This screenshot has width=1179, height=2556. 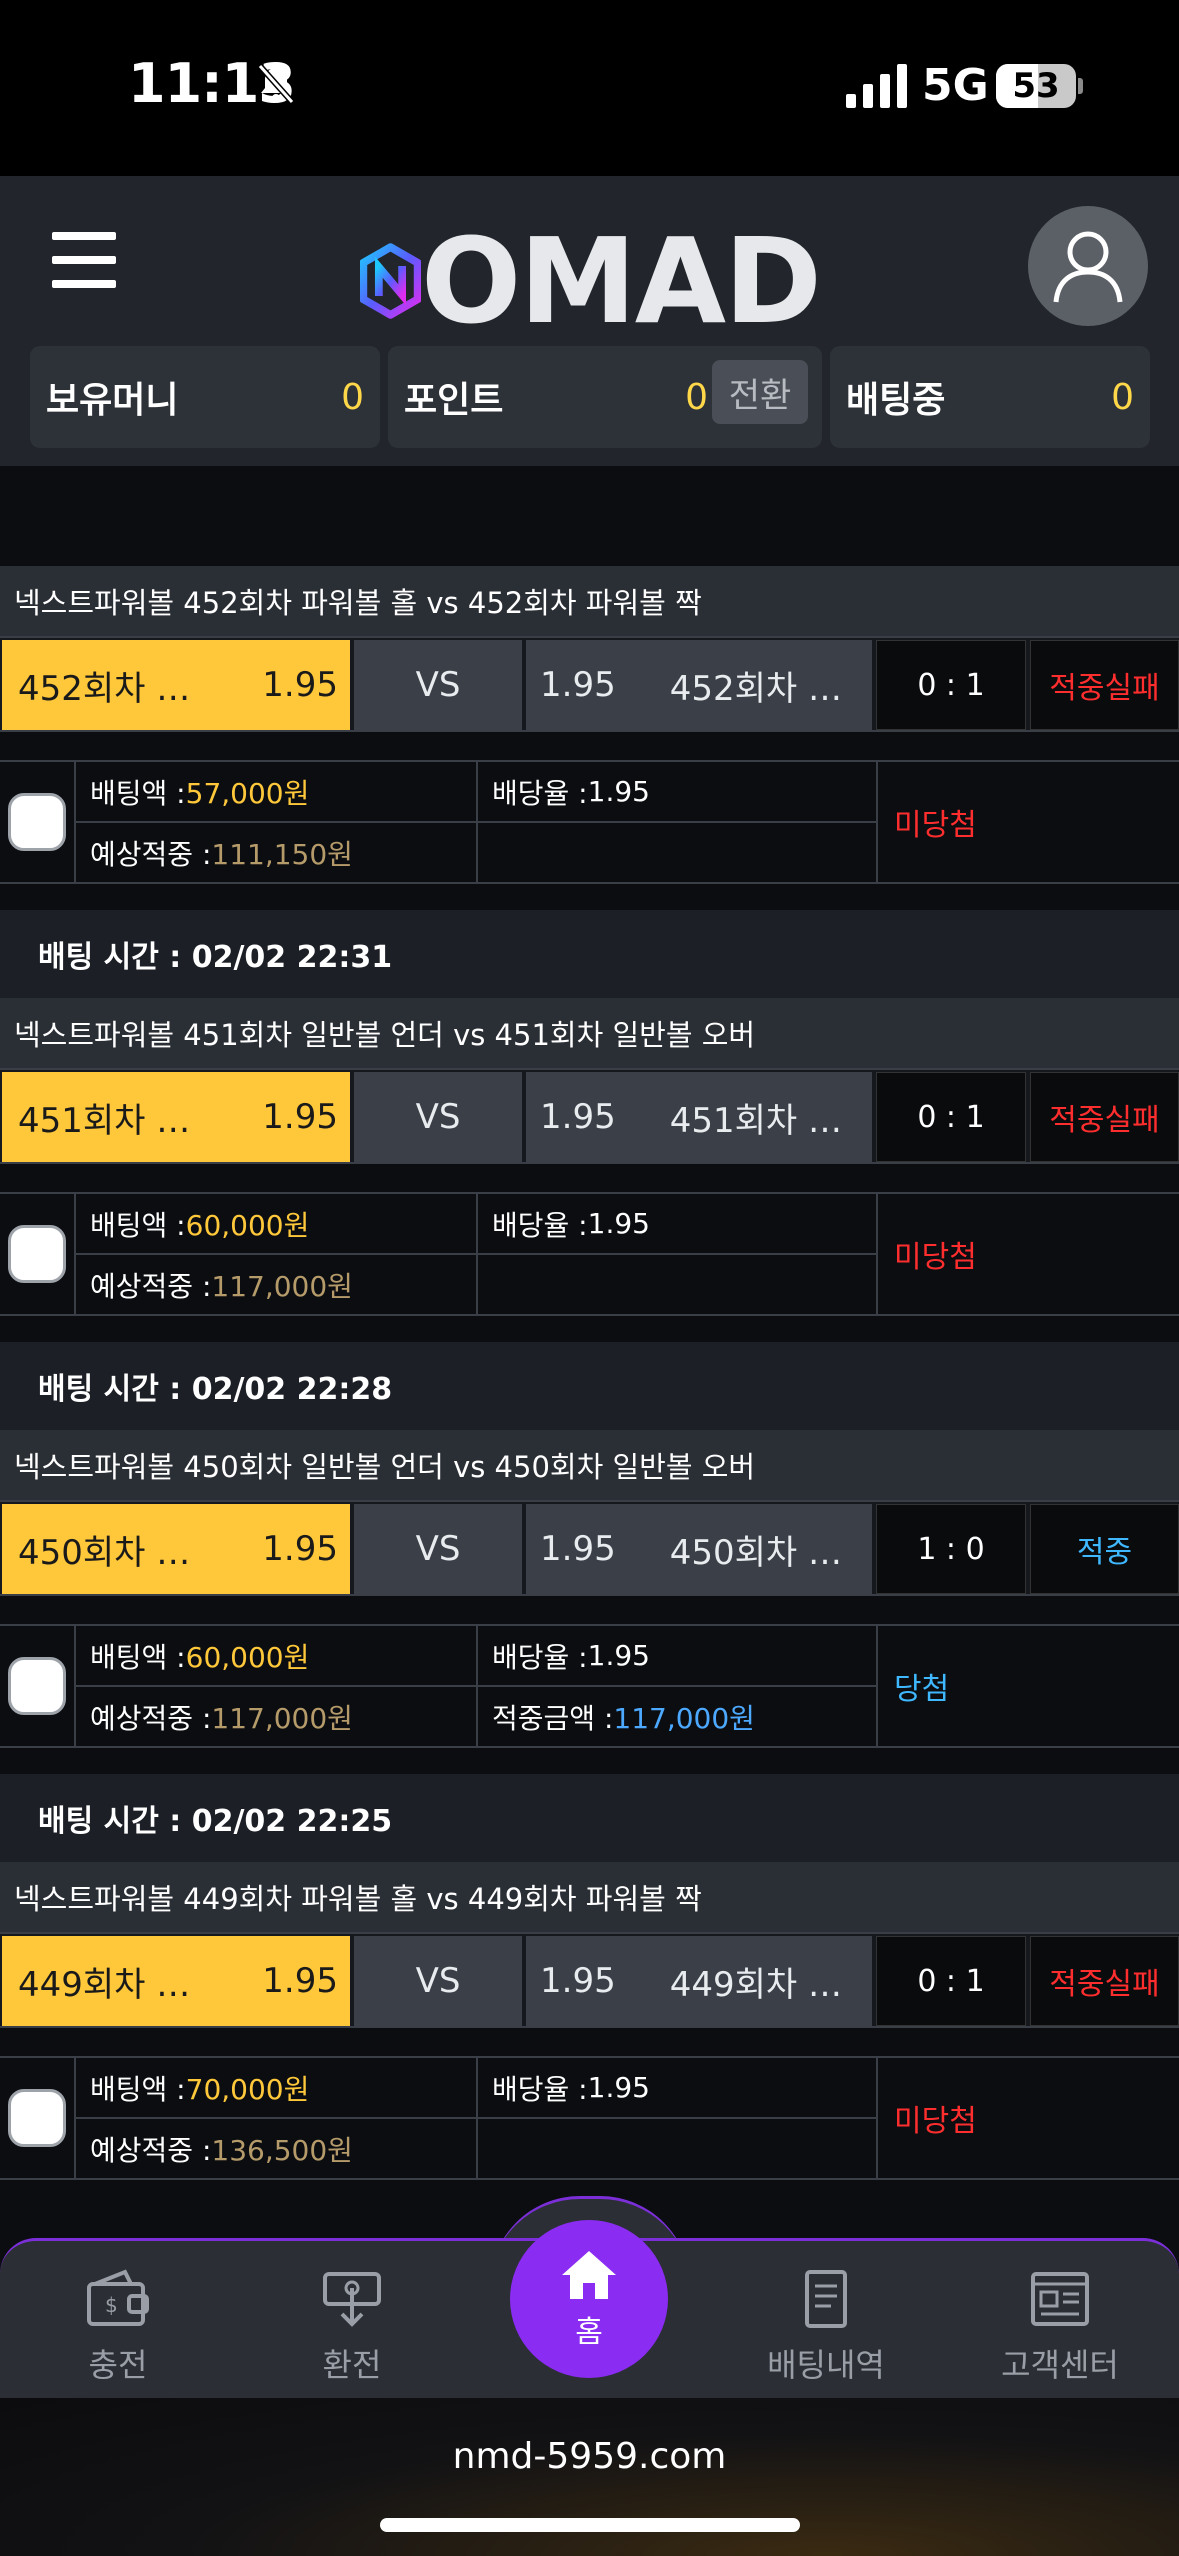 What do you see at coordinates (282, 2150) in the screenshot?
I see `expected-win-value: 136,500원` at bounding box center [282, 2150].